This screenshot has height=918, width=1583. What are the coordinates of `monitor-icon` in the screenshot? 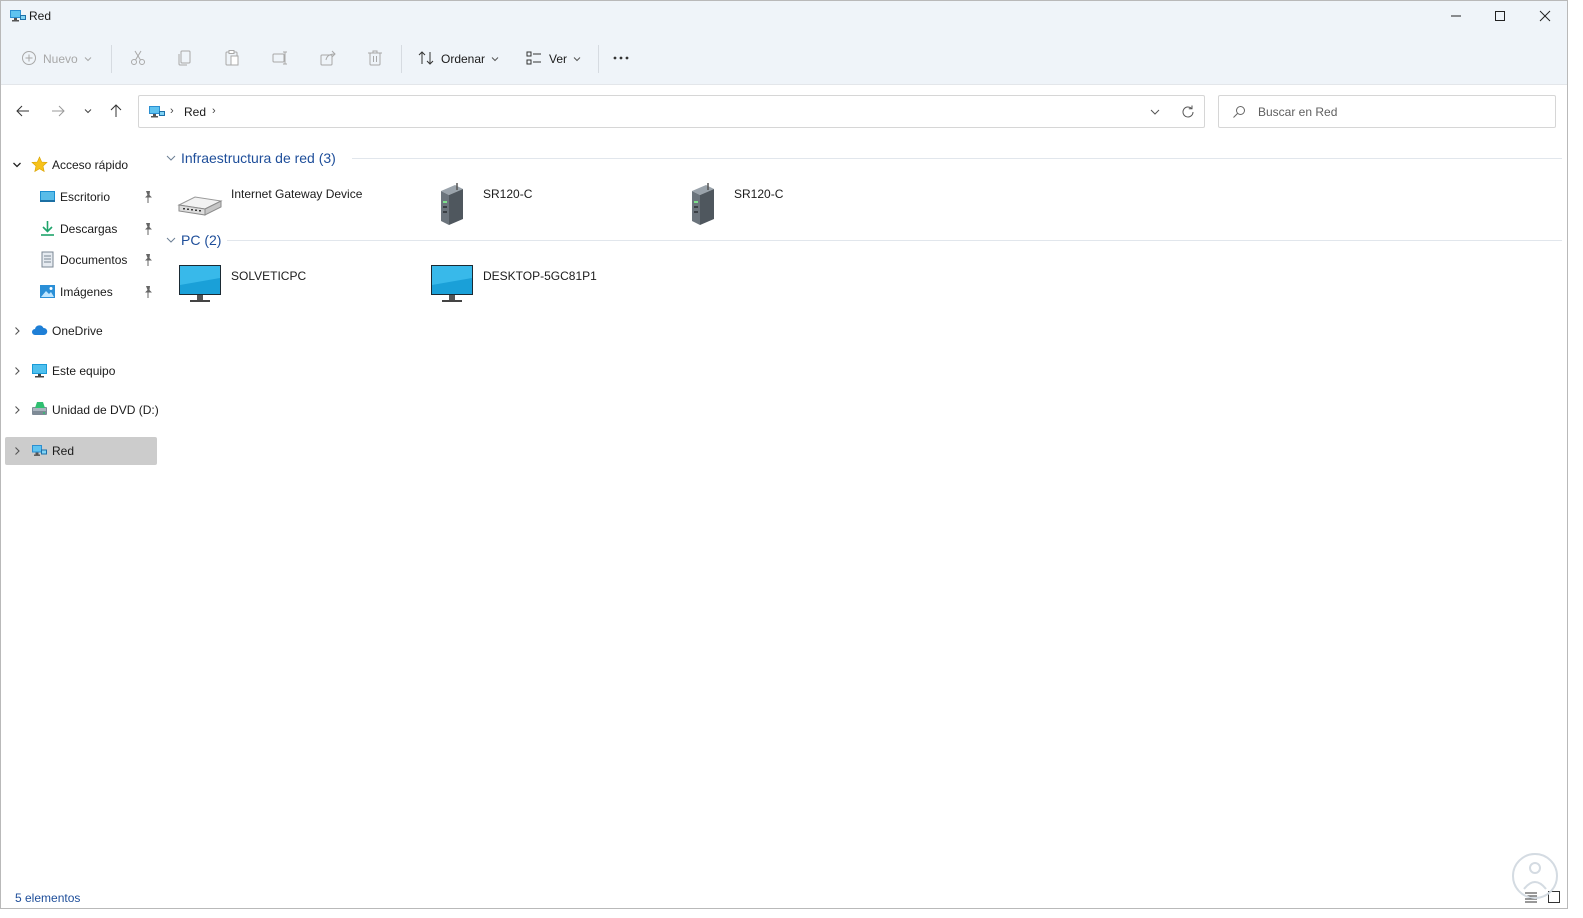 It's located at (451, 285).